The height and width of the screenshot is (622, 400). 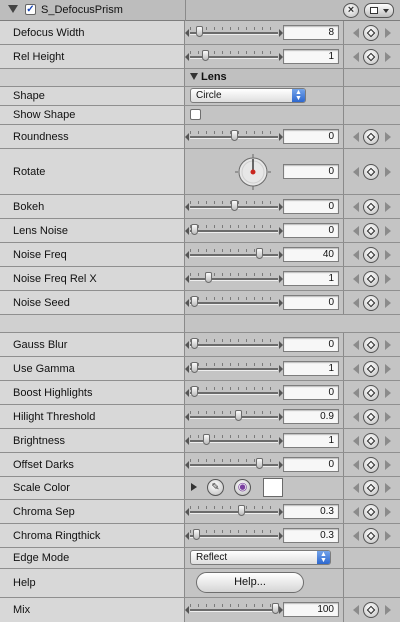 I want to click on gauss-blur-field: 0, so click(x=311, y=344).